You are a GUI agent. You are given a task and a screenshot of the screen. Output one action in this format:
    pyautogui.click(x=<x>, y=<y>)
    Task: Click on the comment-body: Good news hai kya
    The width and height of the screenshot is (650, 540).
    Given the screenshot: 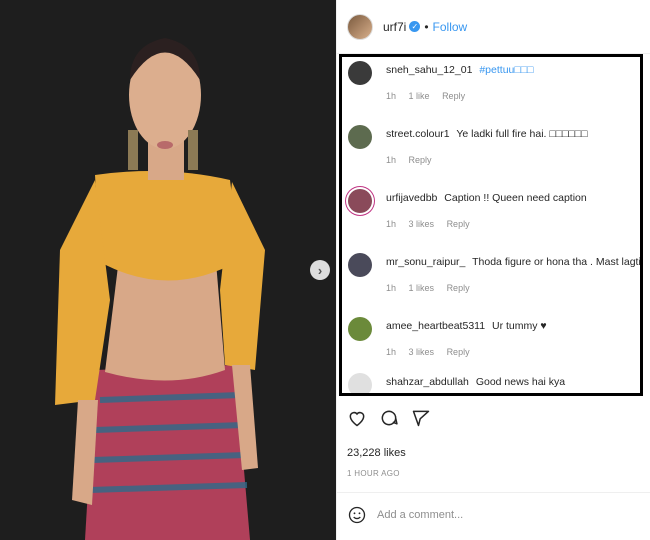 What is the action you would take?
    pyautogui.click(x=520, y=382)
    